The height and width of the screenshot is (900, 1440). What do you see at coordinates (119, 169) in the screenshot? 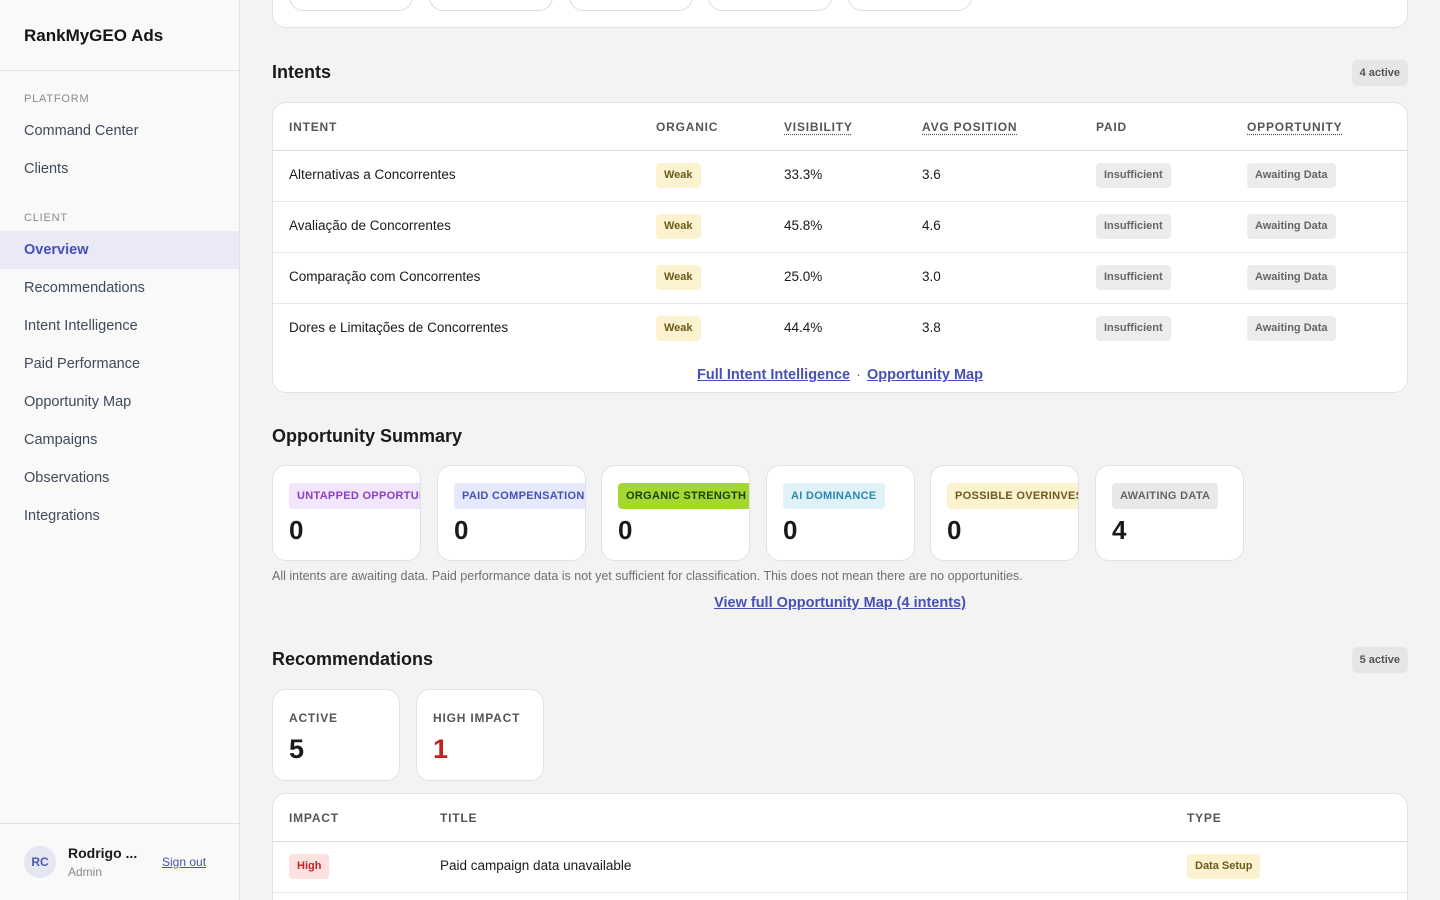
I see `sidebar-item-clients: Clients` at bounding box center [119, 169].